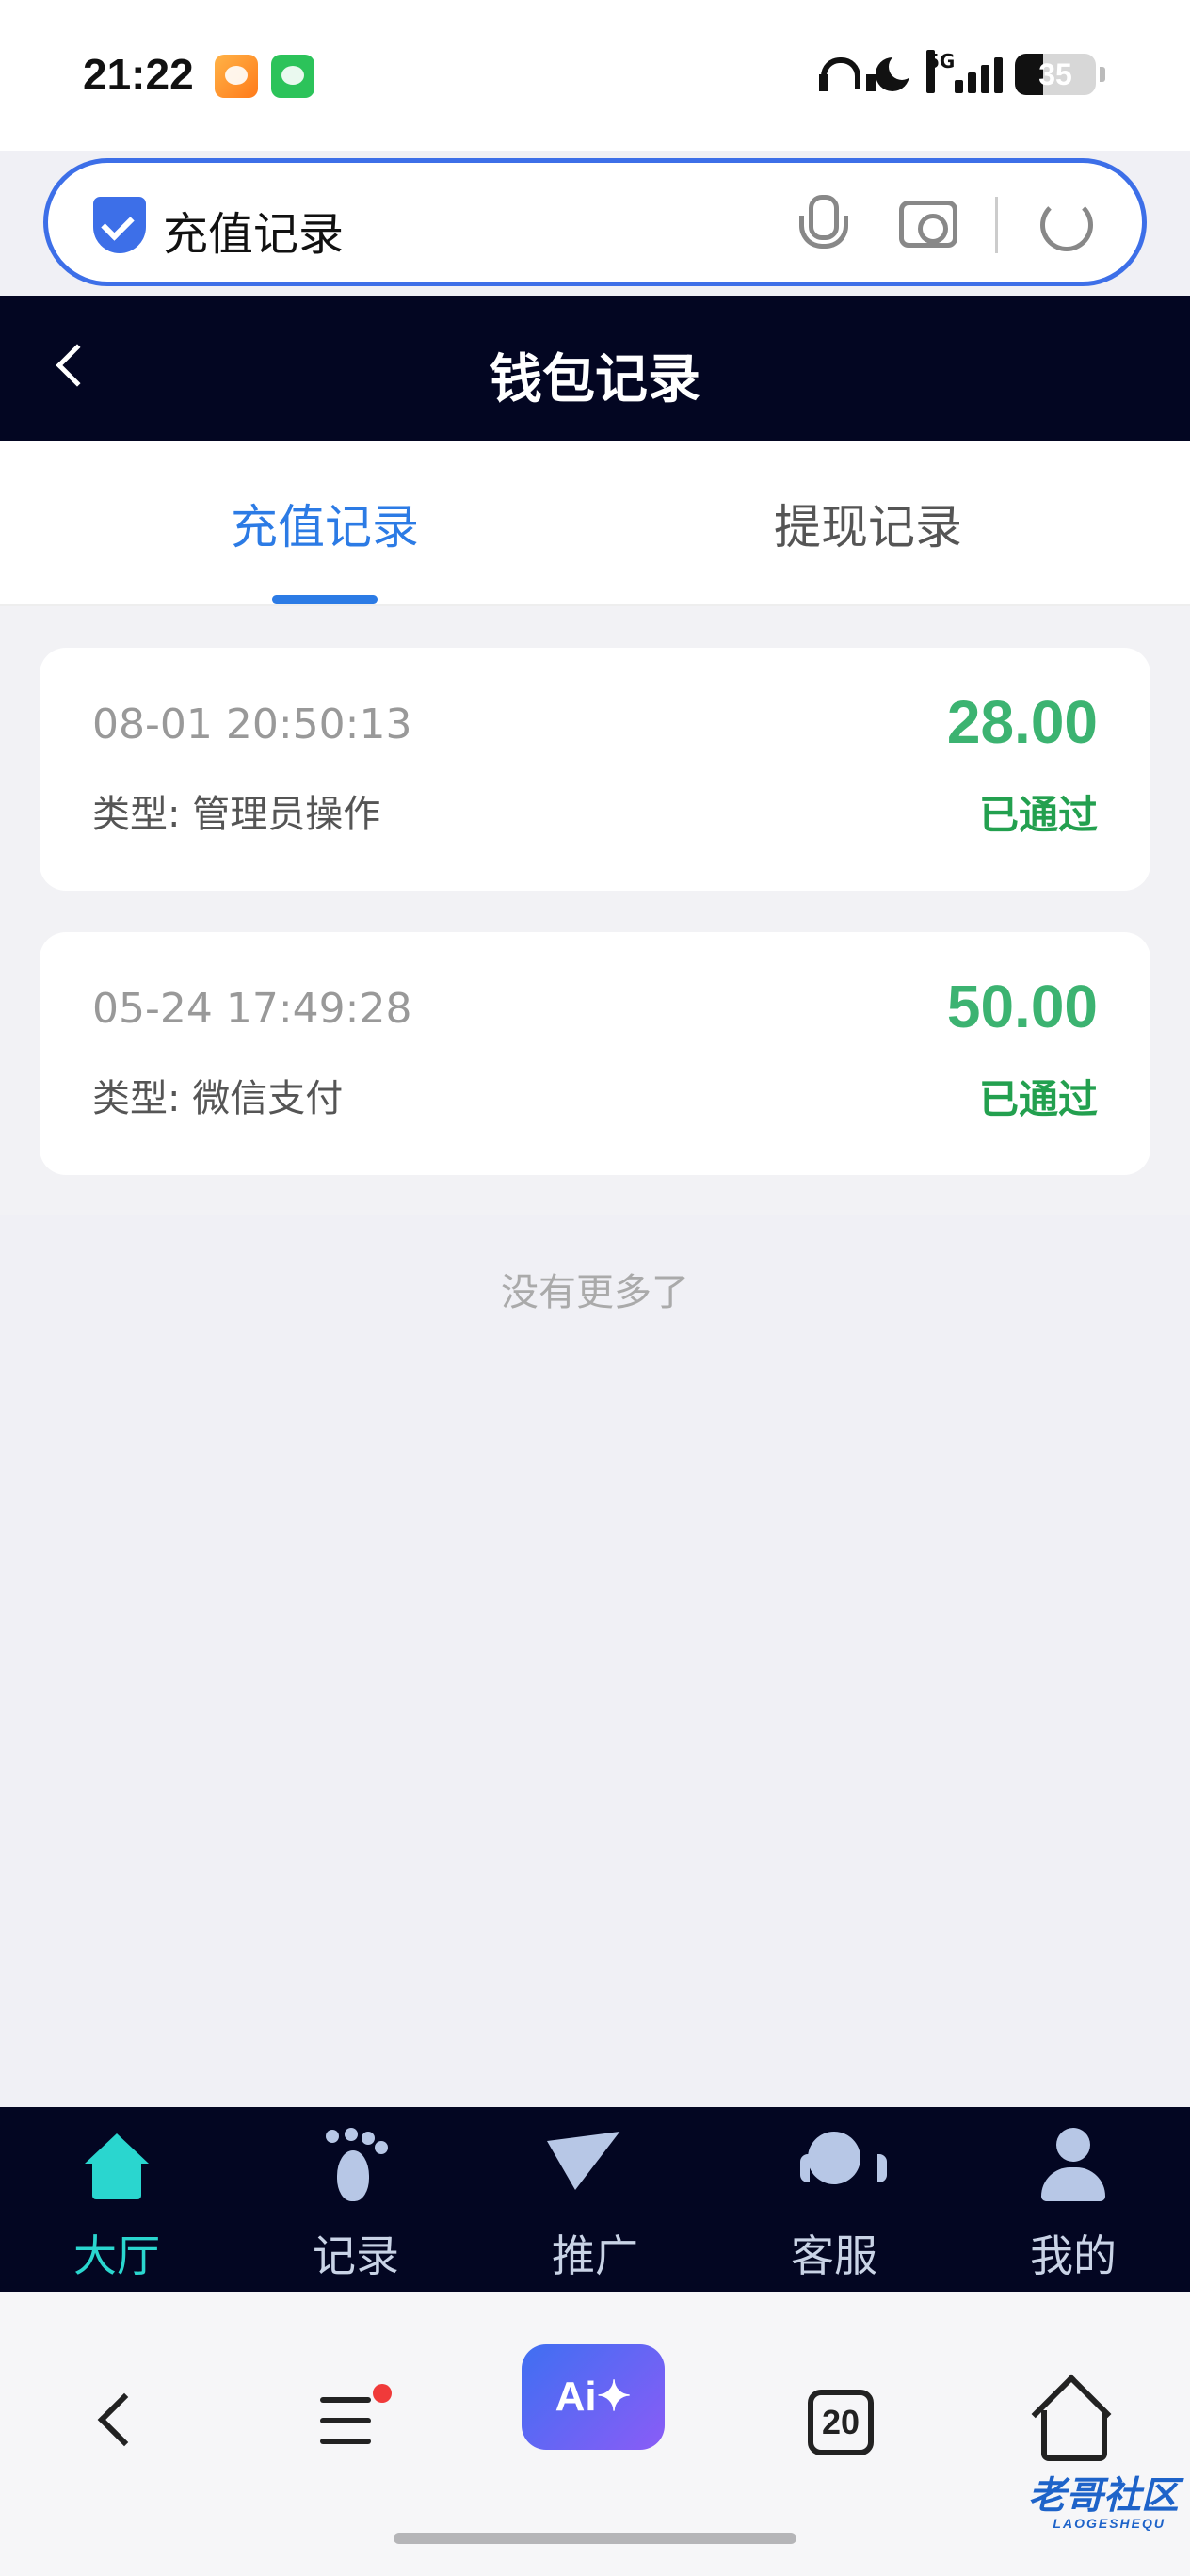 Image resolution: width=1190 pixels, height=2576 pixels. What do you see at coordinates (928, 224) in the screenshot?
I see `camera-icon` at bounding box center [928, 224].